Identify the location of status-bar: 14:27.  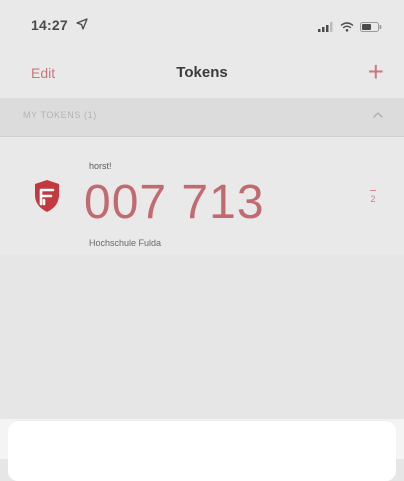
(202, 28).